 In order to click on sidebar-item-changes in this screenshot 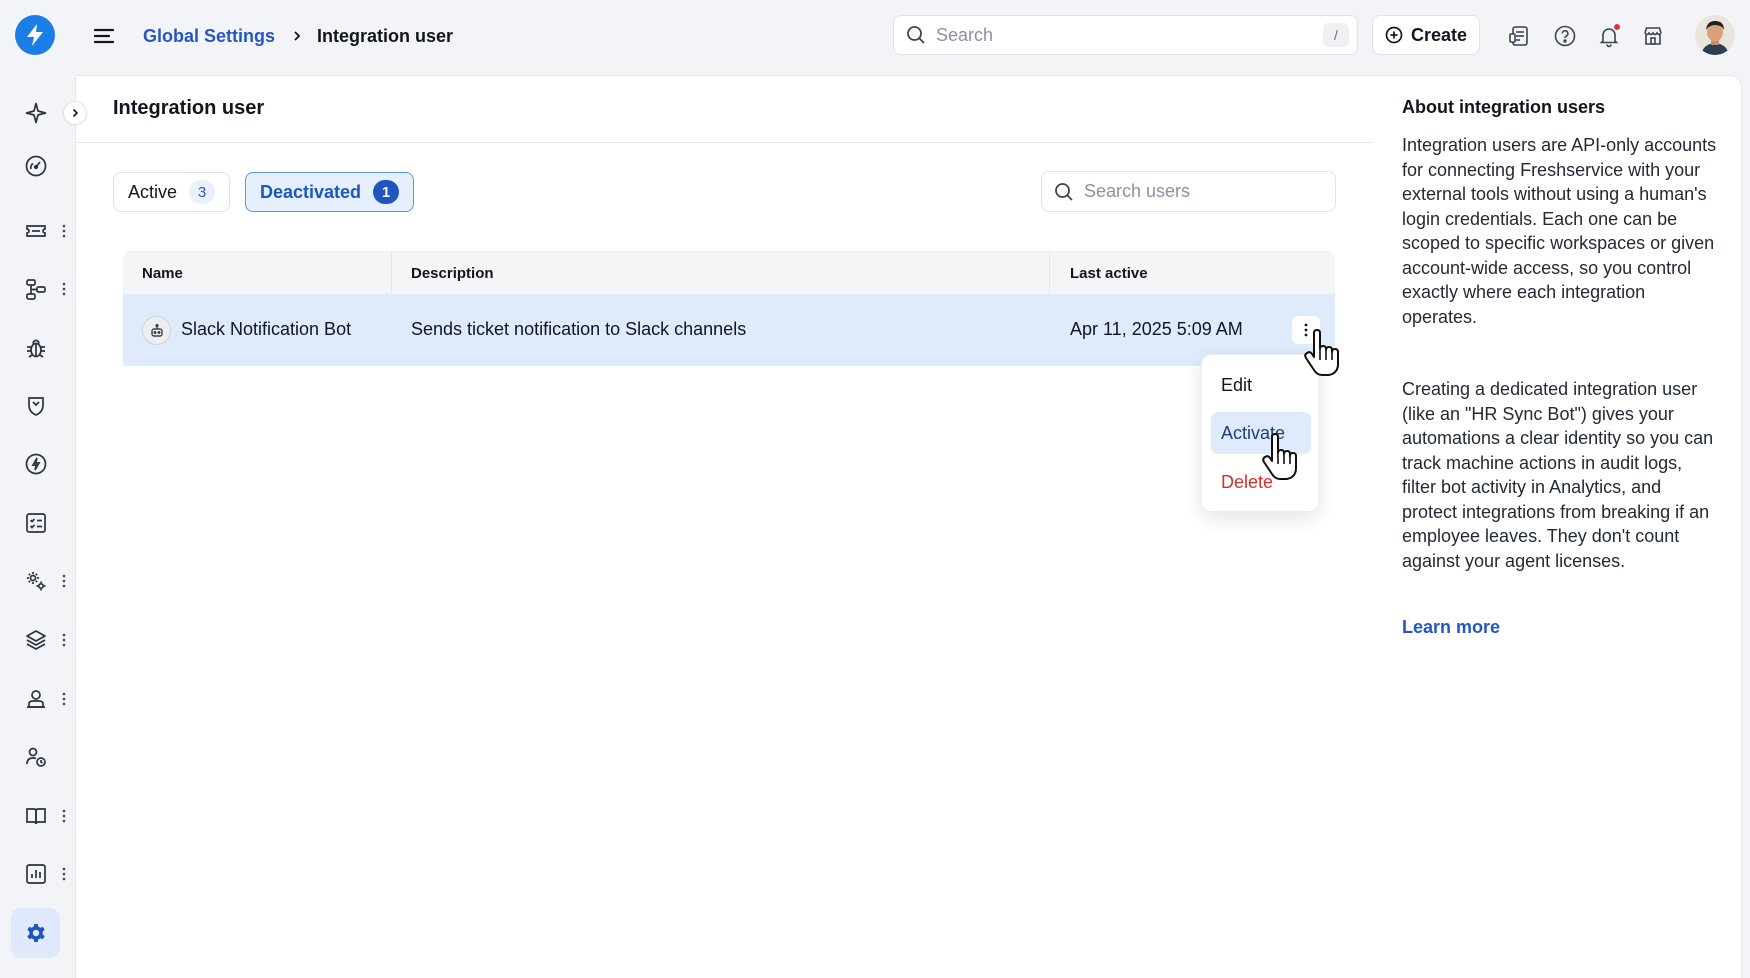, I will do `click(36, 464)`.